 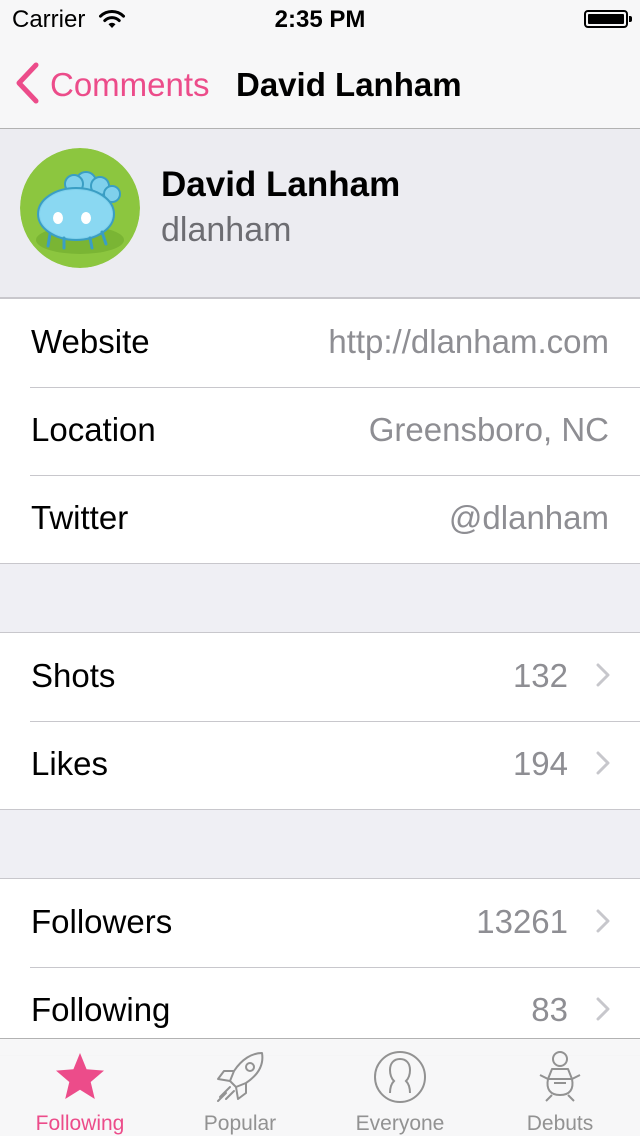 What do you see at coordinates (80, 208) in the screenshot?
I see `avatar` at bounding box center [80, 208].